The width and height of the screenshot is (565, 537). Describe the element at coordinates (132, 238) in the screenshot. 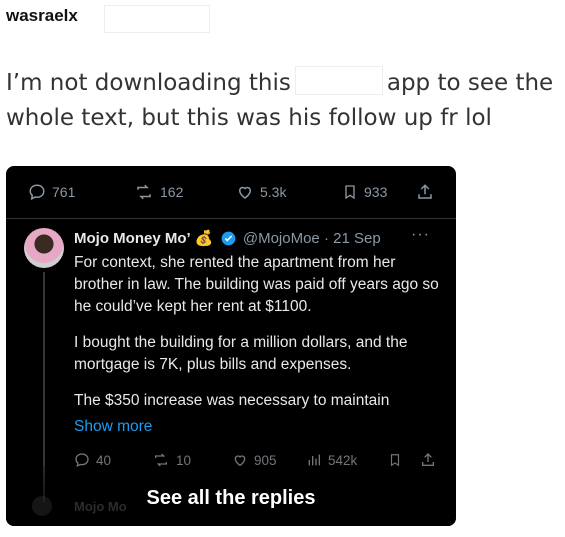

I see `author-name: Mojo Money Mo’` at that location.